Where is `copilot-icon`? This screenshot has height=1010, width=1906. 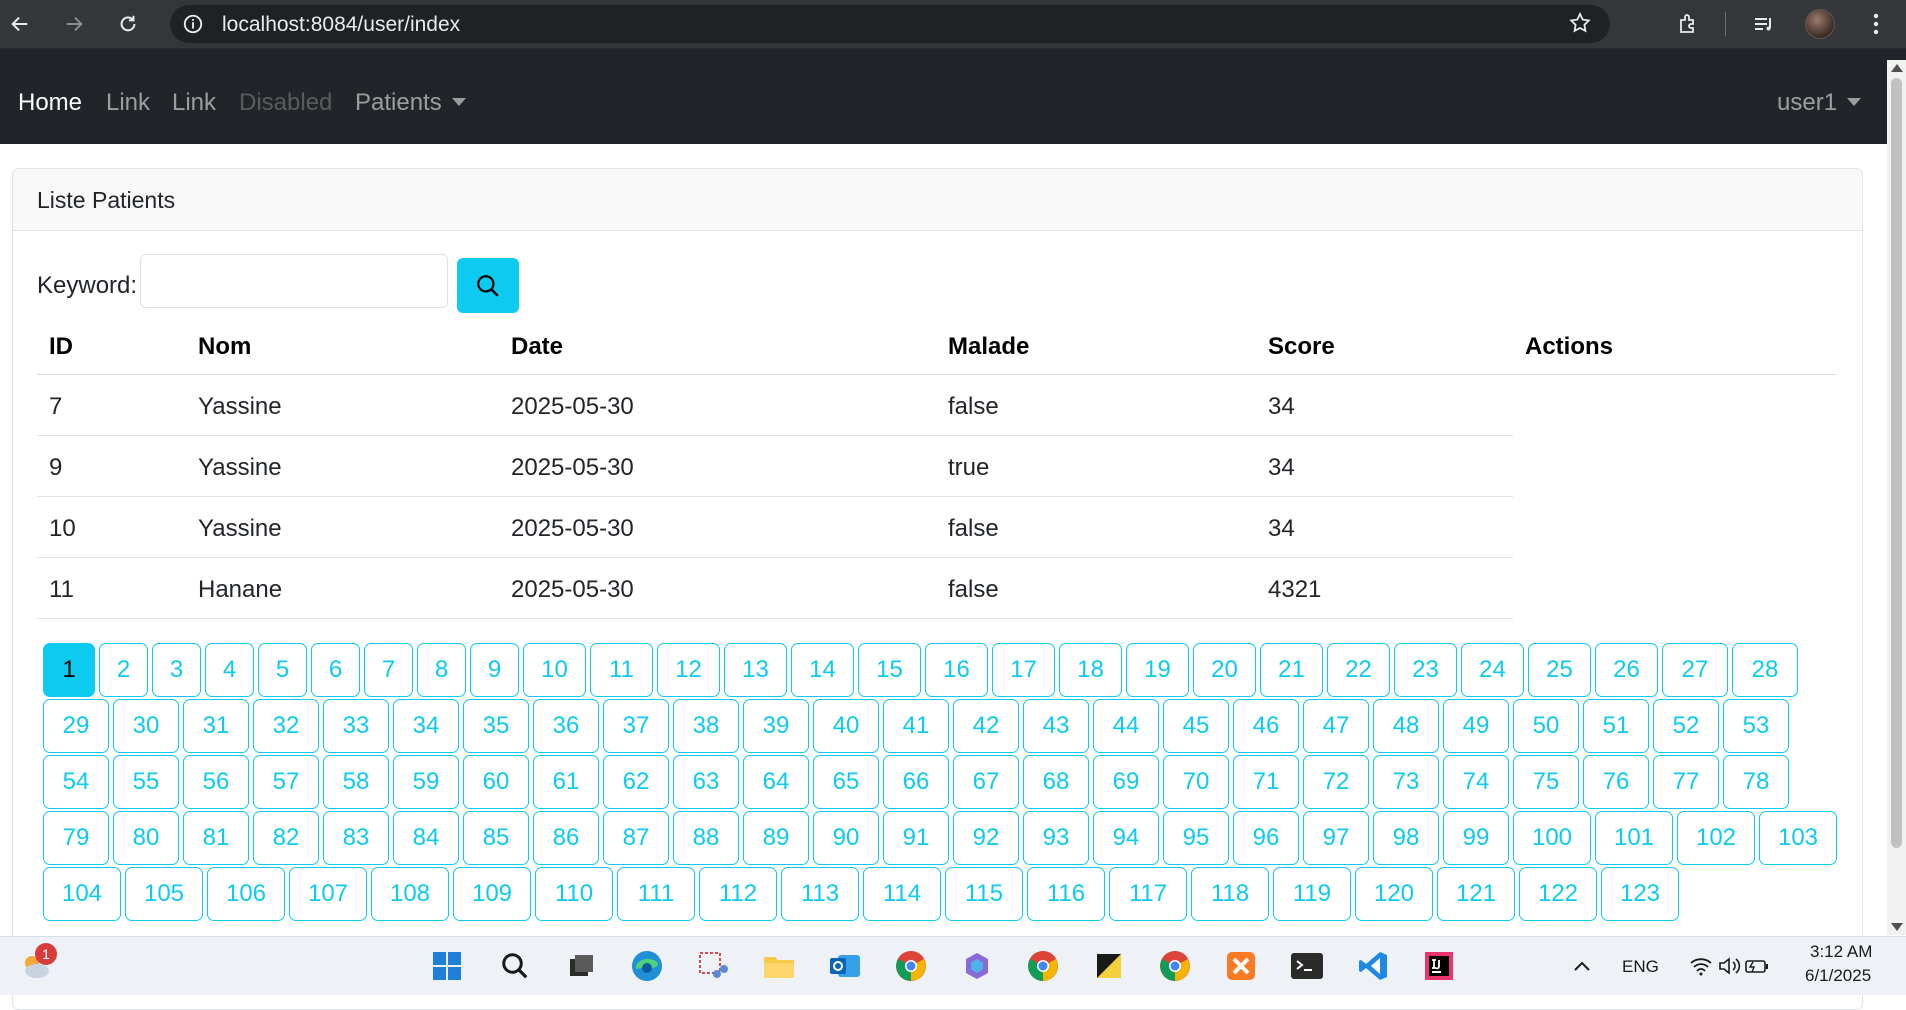
copilot-icon is located at coordinates (977, 966).